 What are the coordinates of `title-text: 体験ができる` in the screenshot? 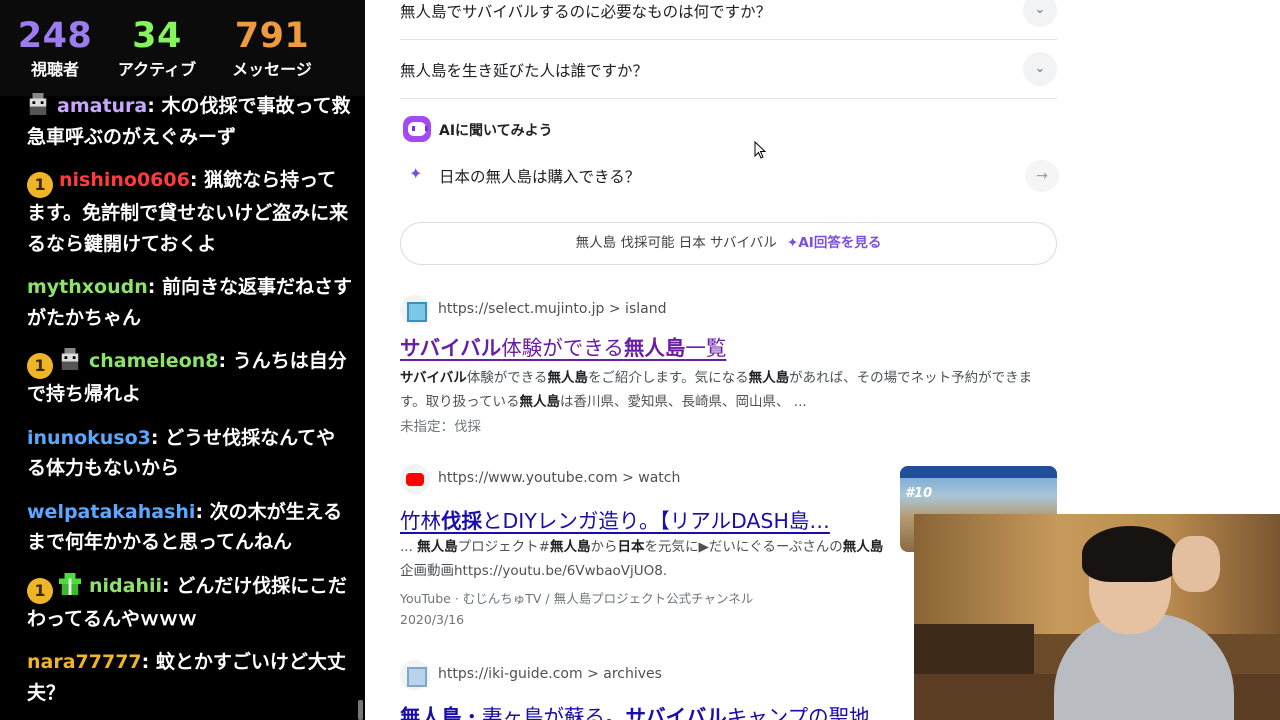 It's located at (562, 348).